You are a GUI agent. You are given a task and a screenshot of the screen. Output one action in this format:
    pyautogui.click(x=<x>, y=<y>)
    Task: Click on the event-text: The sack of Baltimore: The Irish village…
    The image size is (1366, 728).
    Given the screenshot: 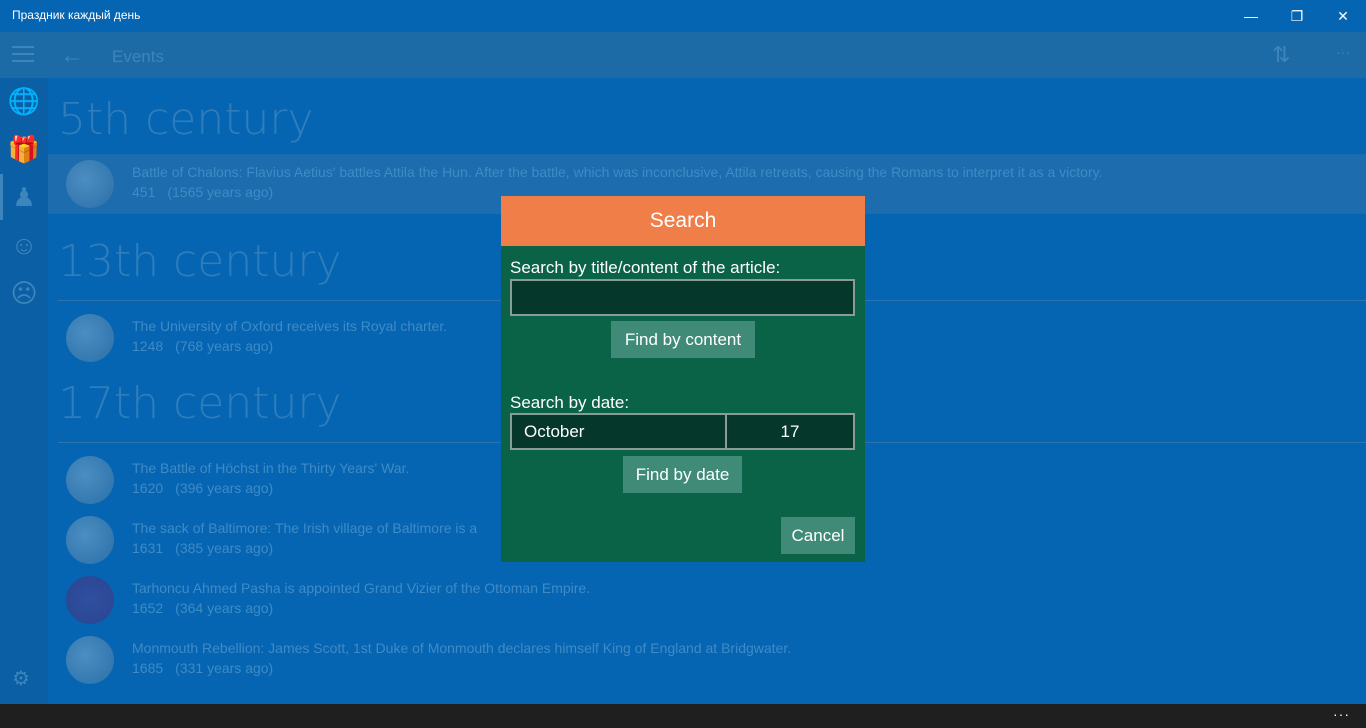 What is the action you would take?
    pyautogui.click(x=305, y=528)
    